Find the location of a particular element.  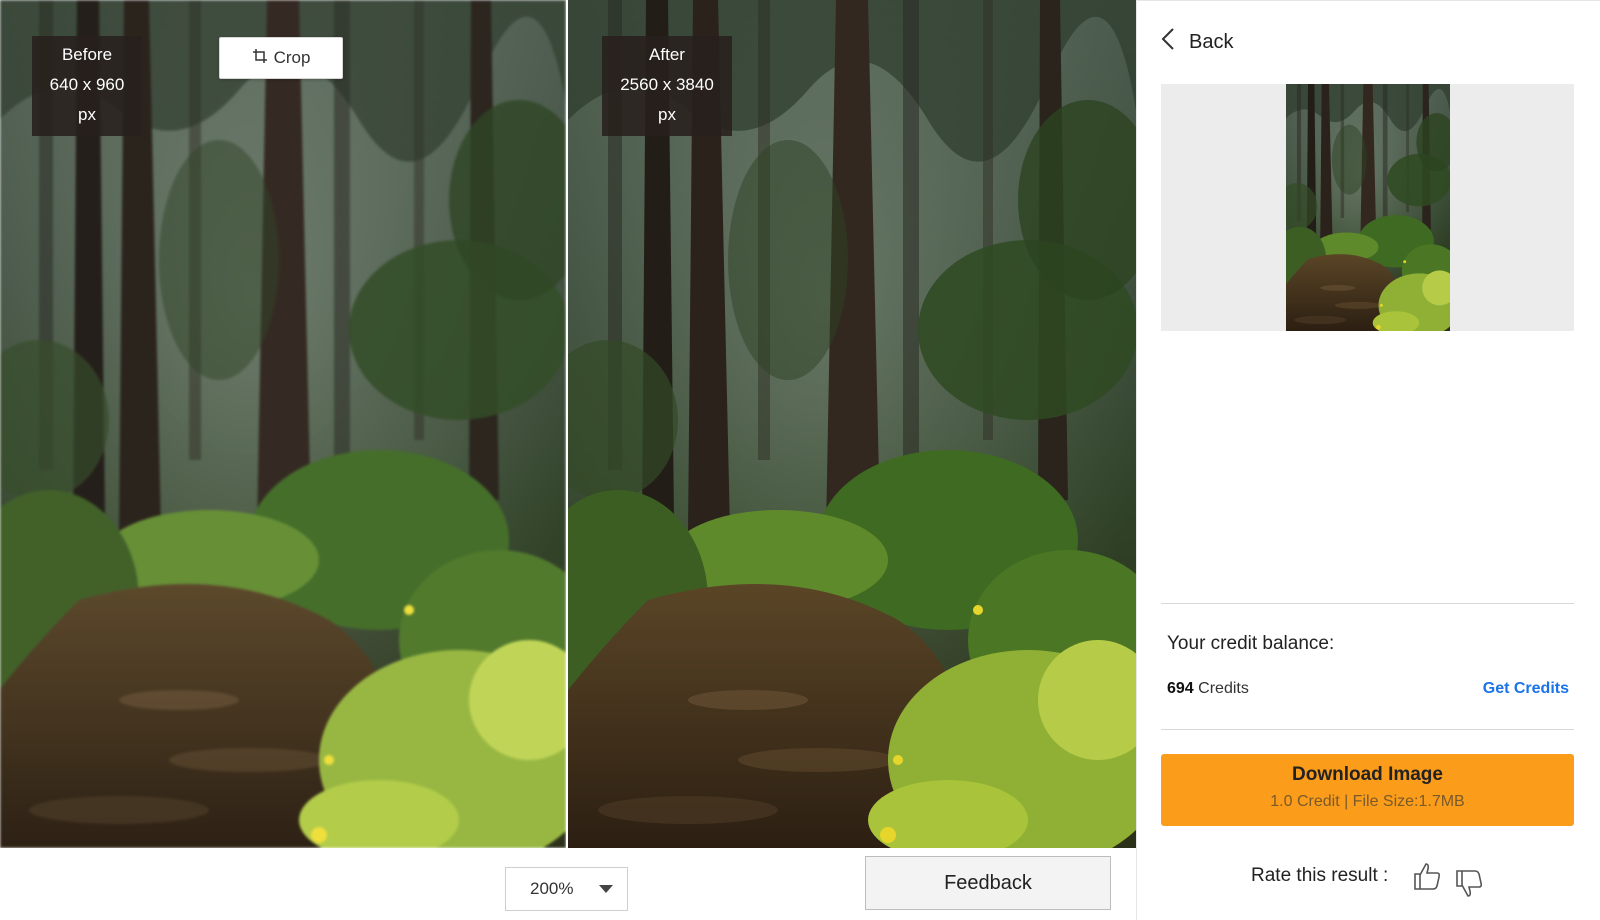

back-button: Back is located at coordinates (1197, 42).